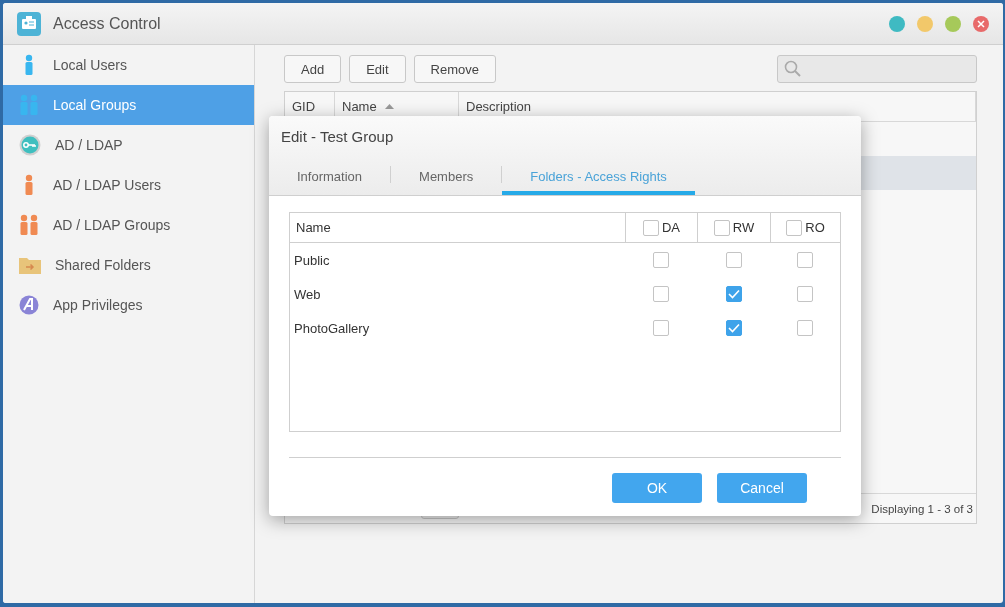 The width and height of the screenshot is (1005, 607). Describe the element at coordinates (743, 227) in the screenshot. I see `column-header: RW` at that location.